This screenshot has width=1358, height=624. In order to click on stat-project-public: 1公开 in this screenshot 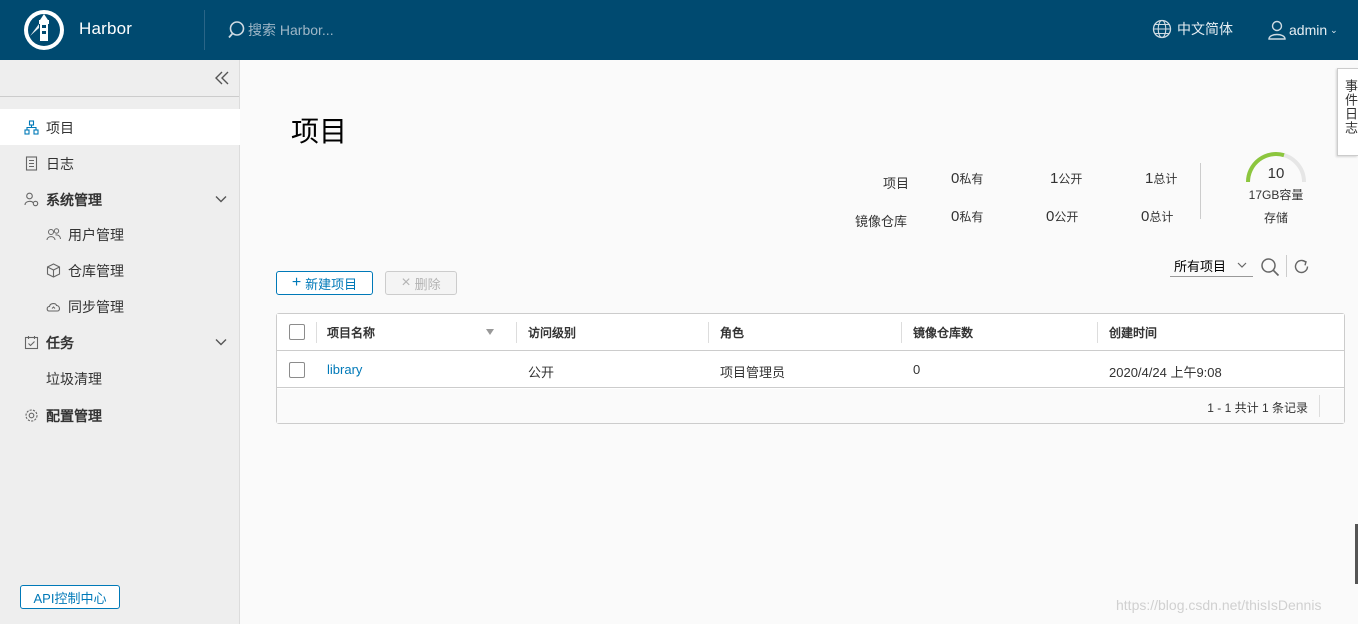, I will do `click(1066, 178)`.